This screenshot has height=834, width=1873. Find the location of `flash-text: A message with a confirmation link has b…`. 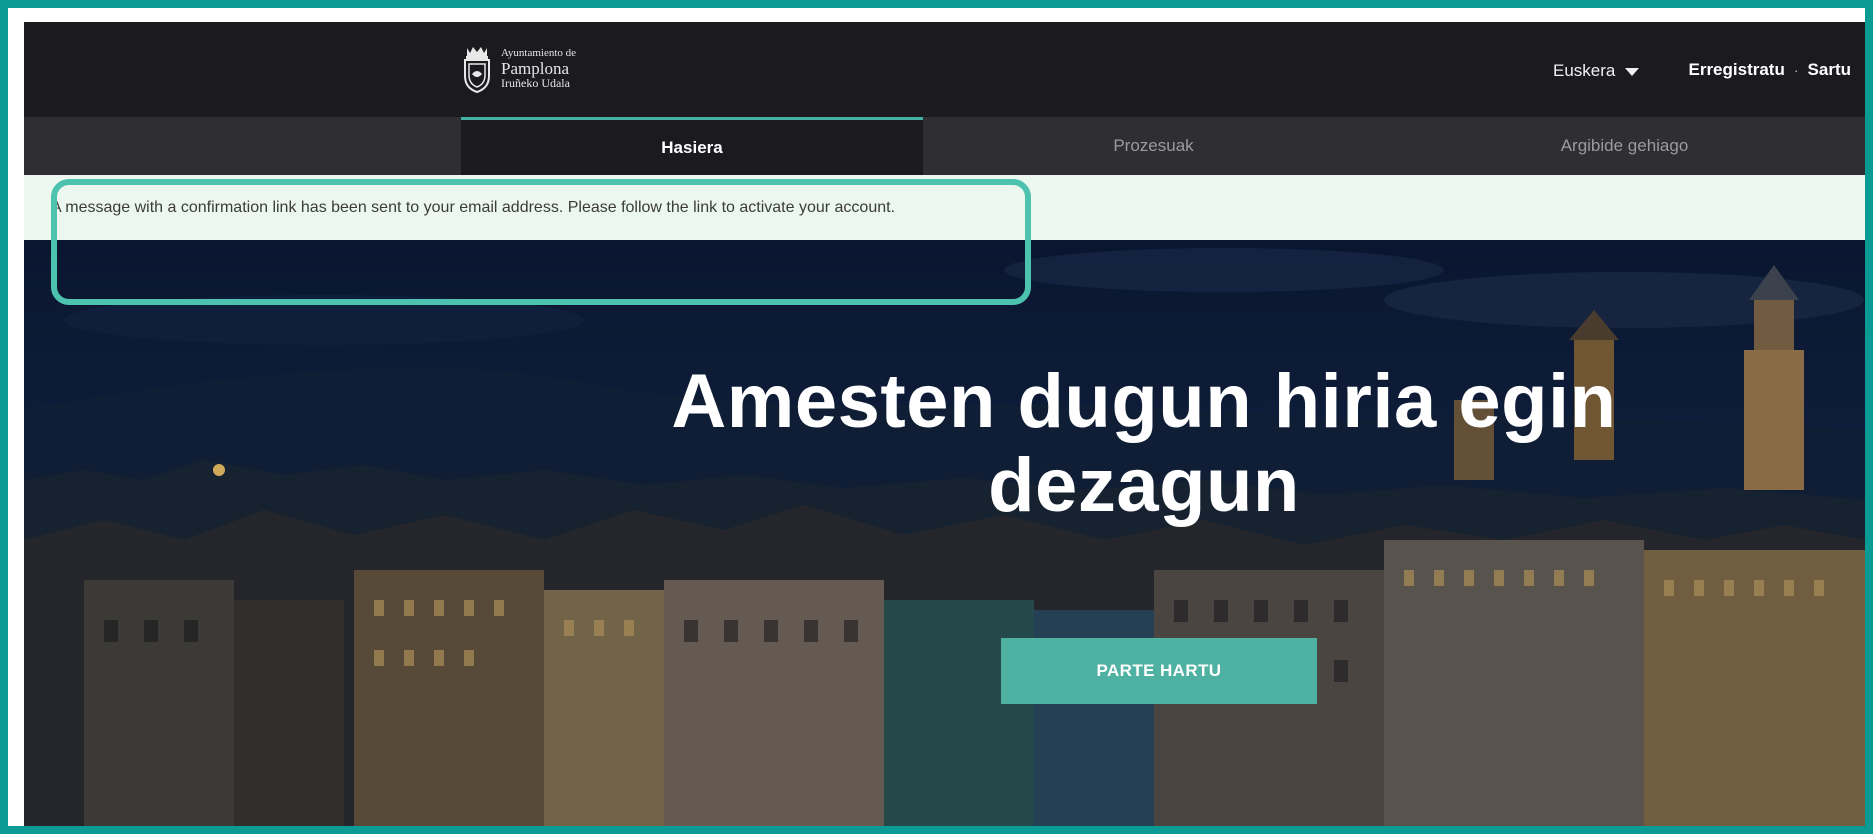

flash-text: A message with a confirmation link has b… is located at coordinates (473, 207).